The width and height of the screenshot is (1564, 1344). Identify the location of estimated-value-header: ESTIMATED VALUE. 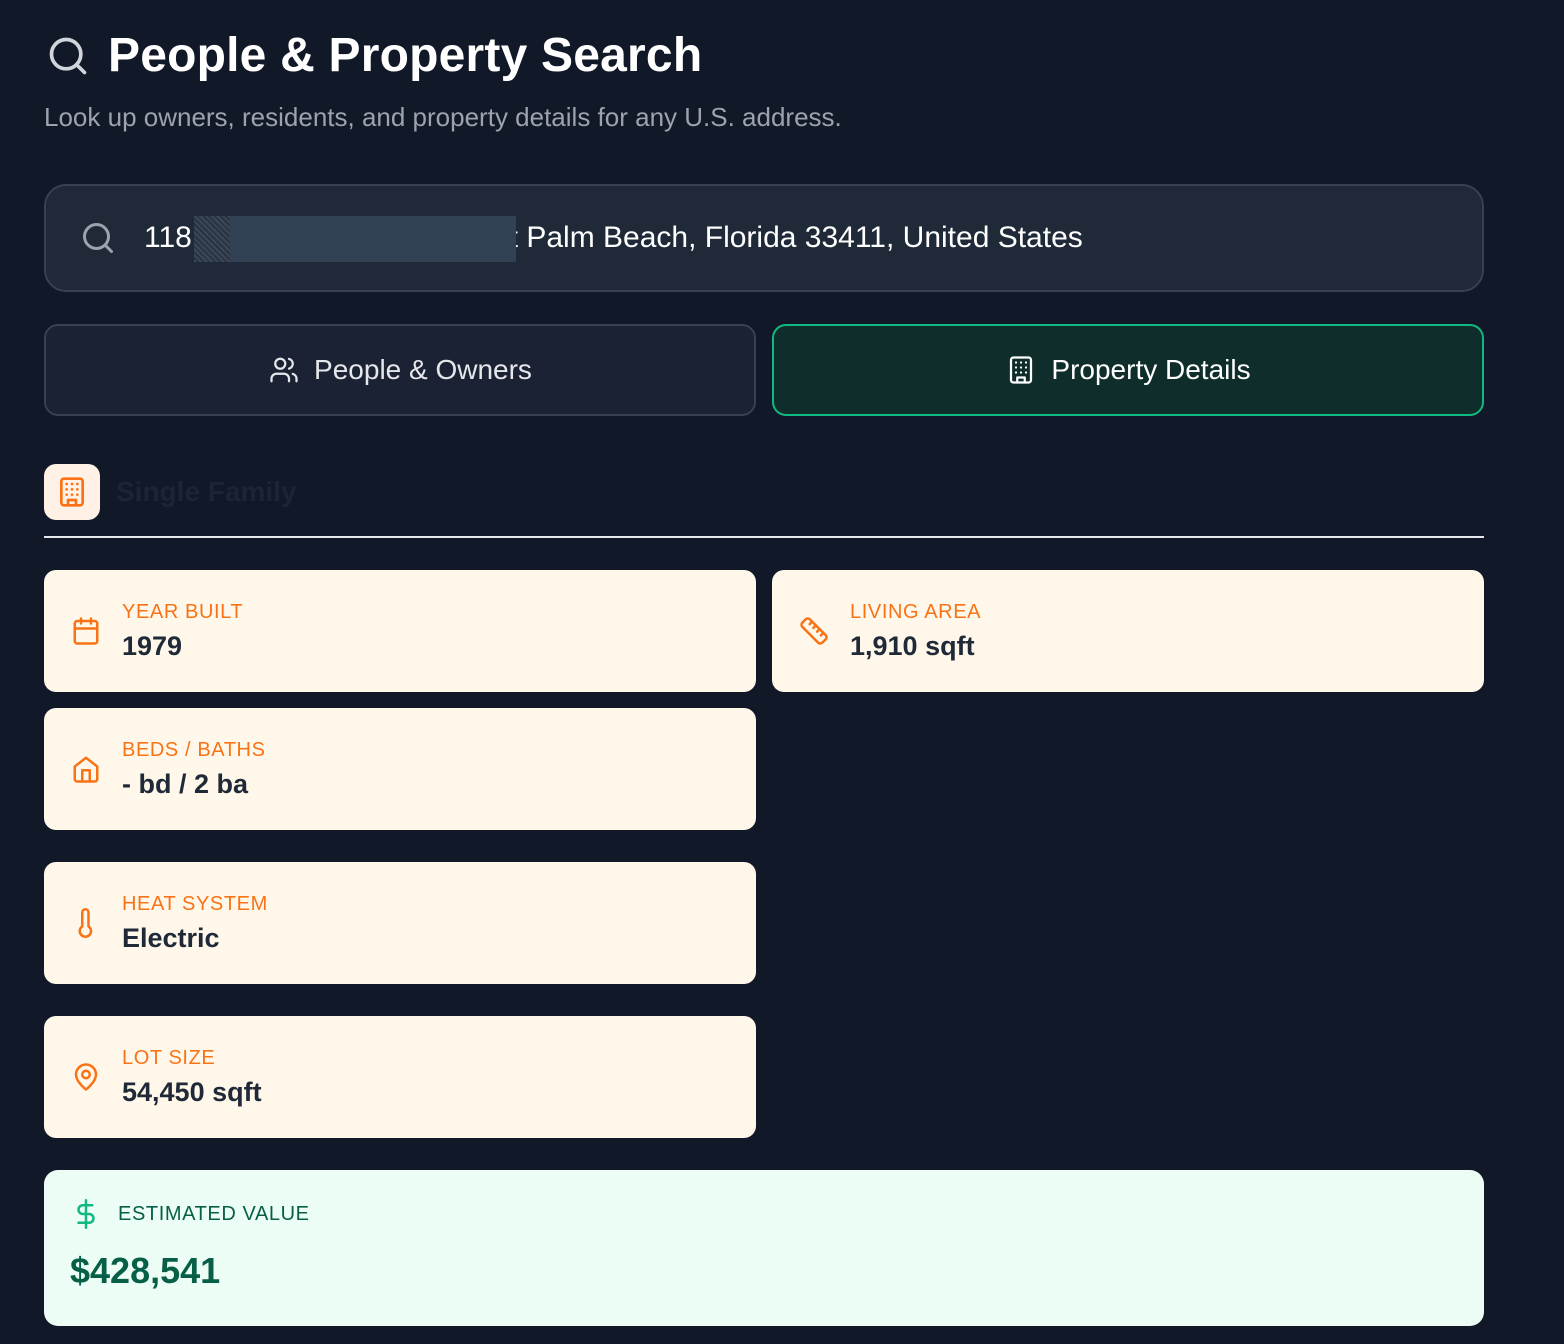
(190, 1214).